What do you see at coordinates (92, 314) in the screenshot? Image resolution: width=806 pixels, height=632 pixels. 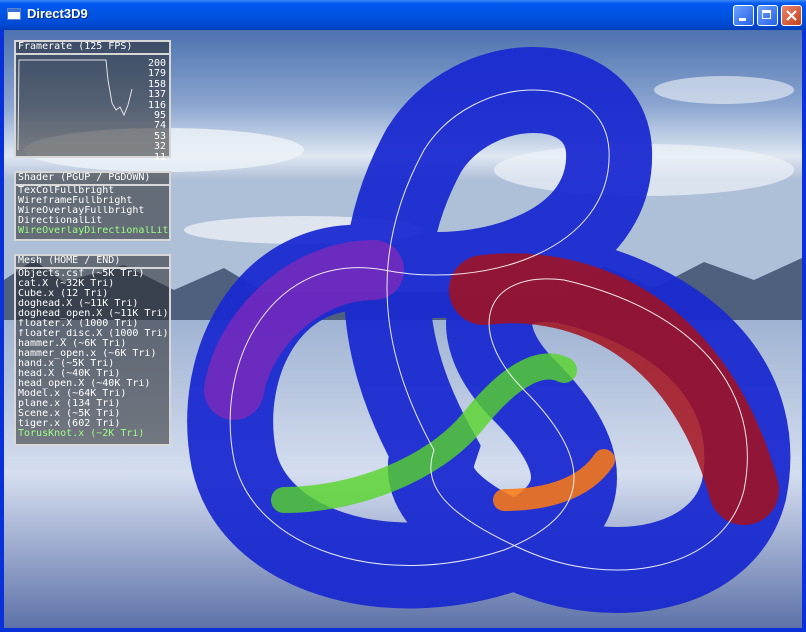 I see `mesh-option: doghead_open.X (~11K Tri)` at bounding box center [92, 314].